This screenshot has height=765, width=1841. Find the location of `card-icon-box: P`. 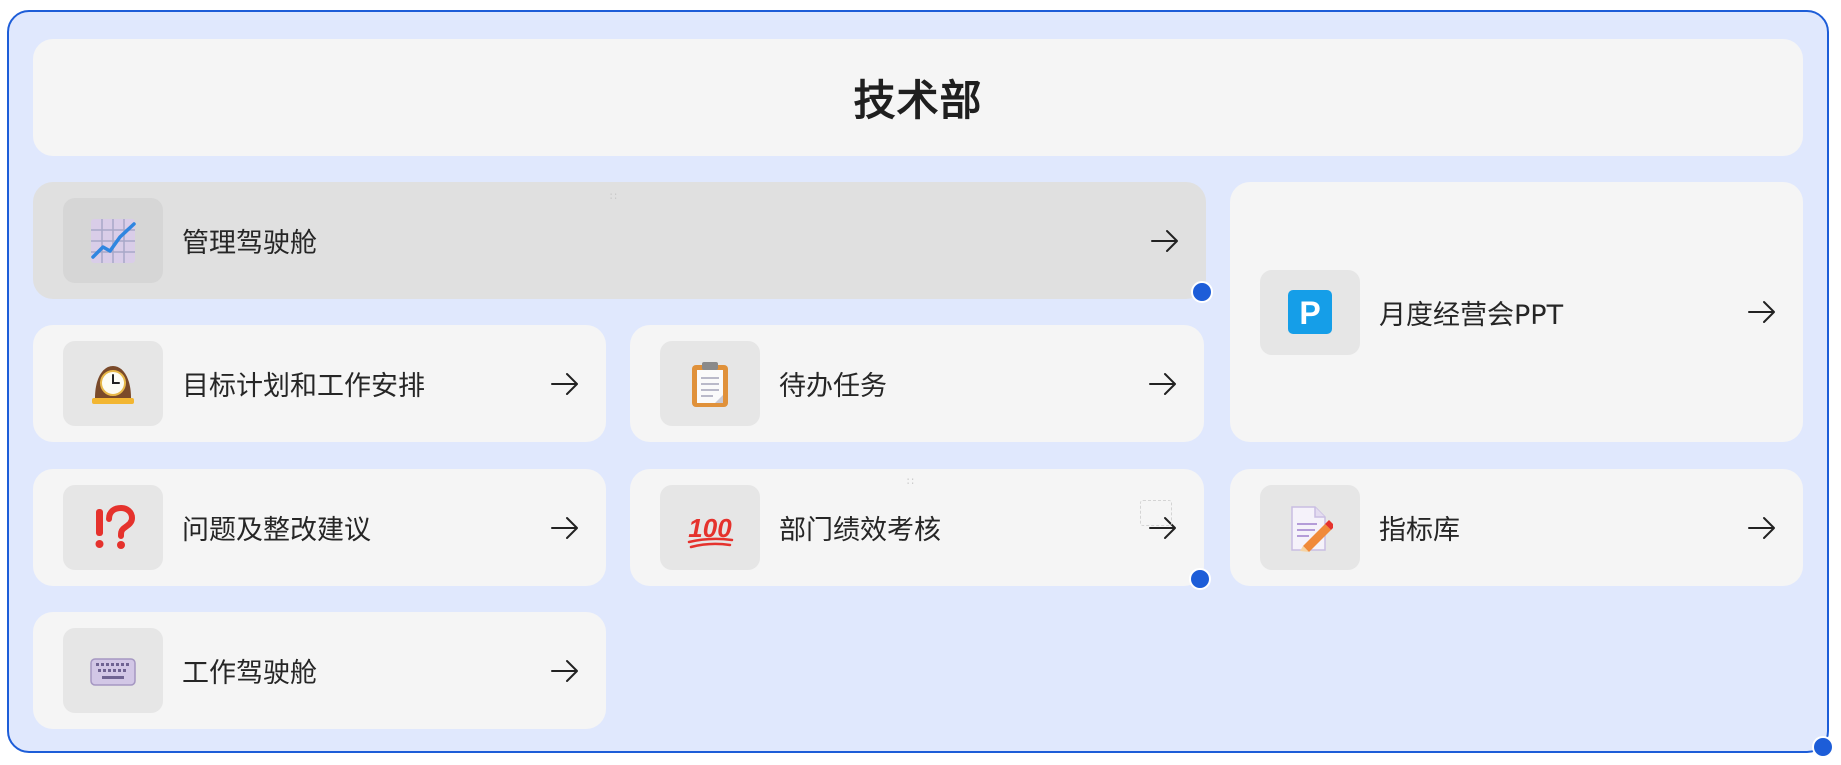

card-icon-box: P is located at coordinates (1310, 312).